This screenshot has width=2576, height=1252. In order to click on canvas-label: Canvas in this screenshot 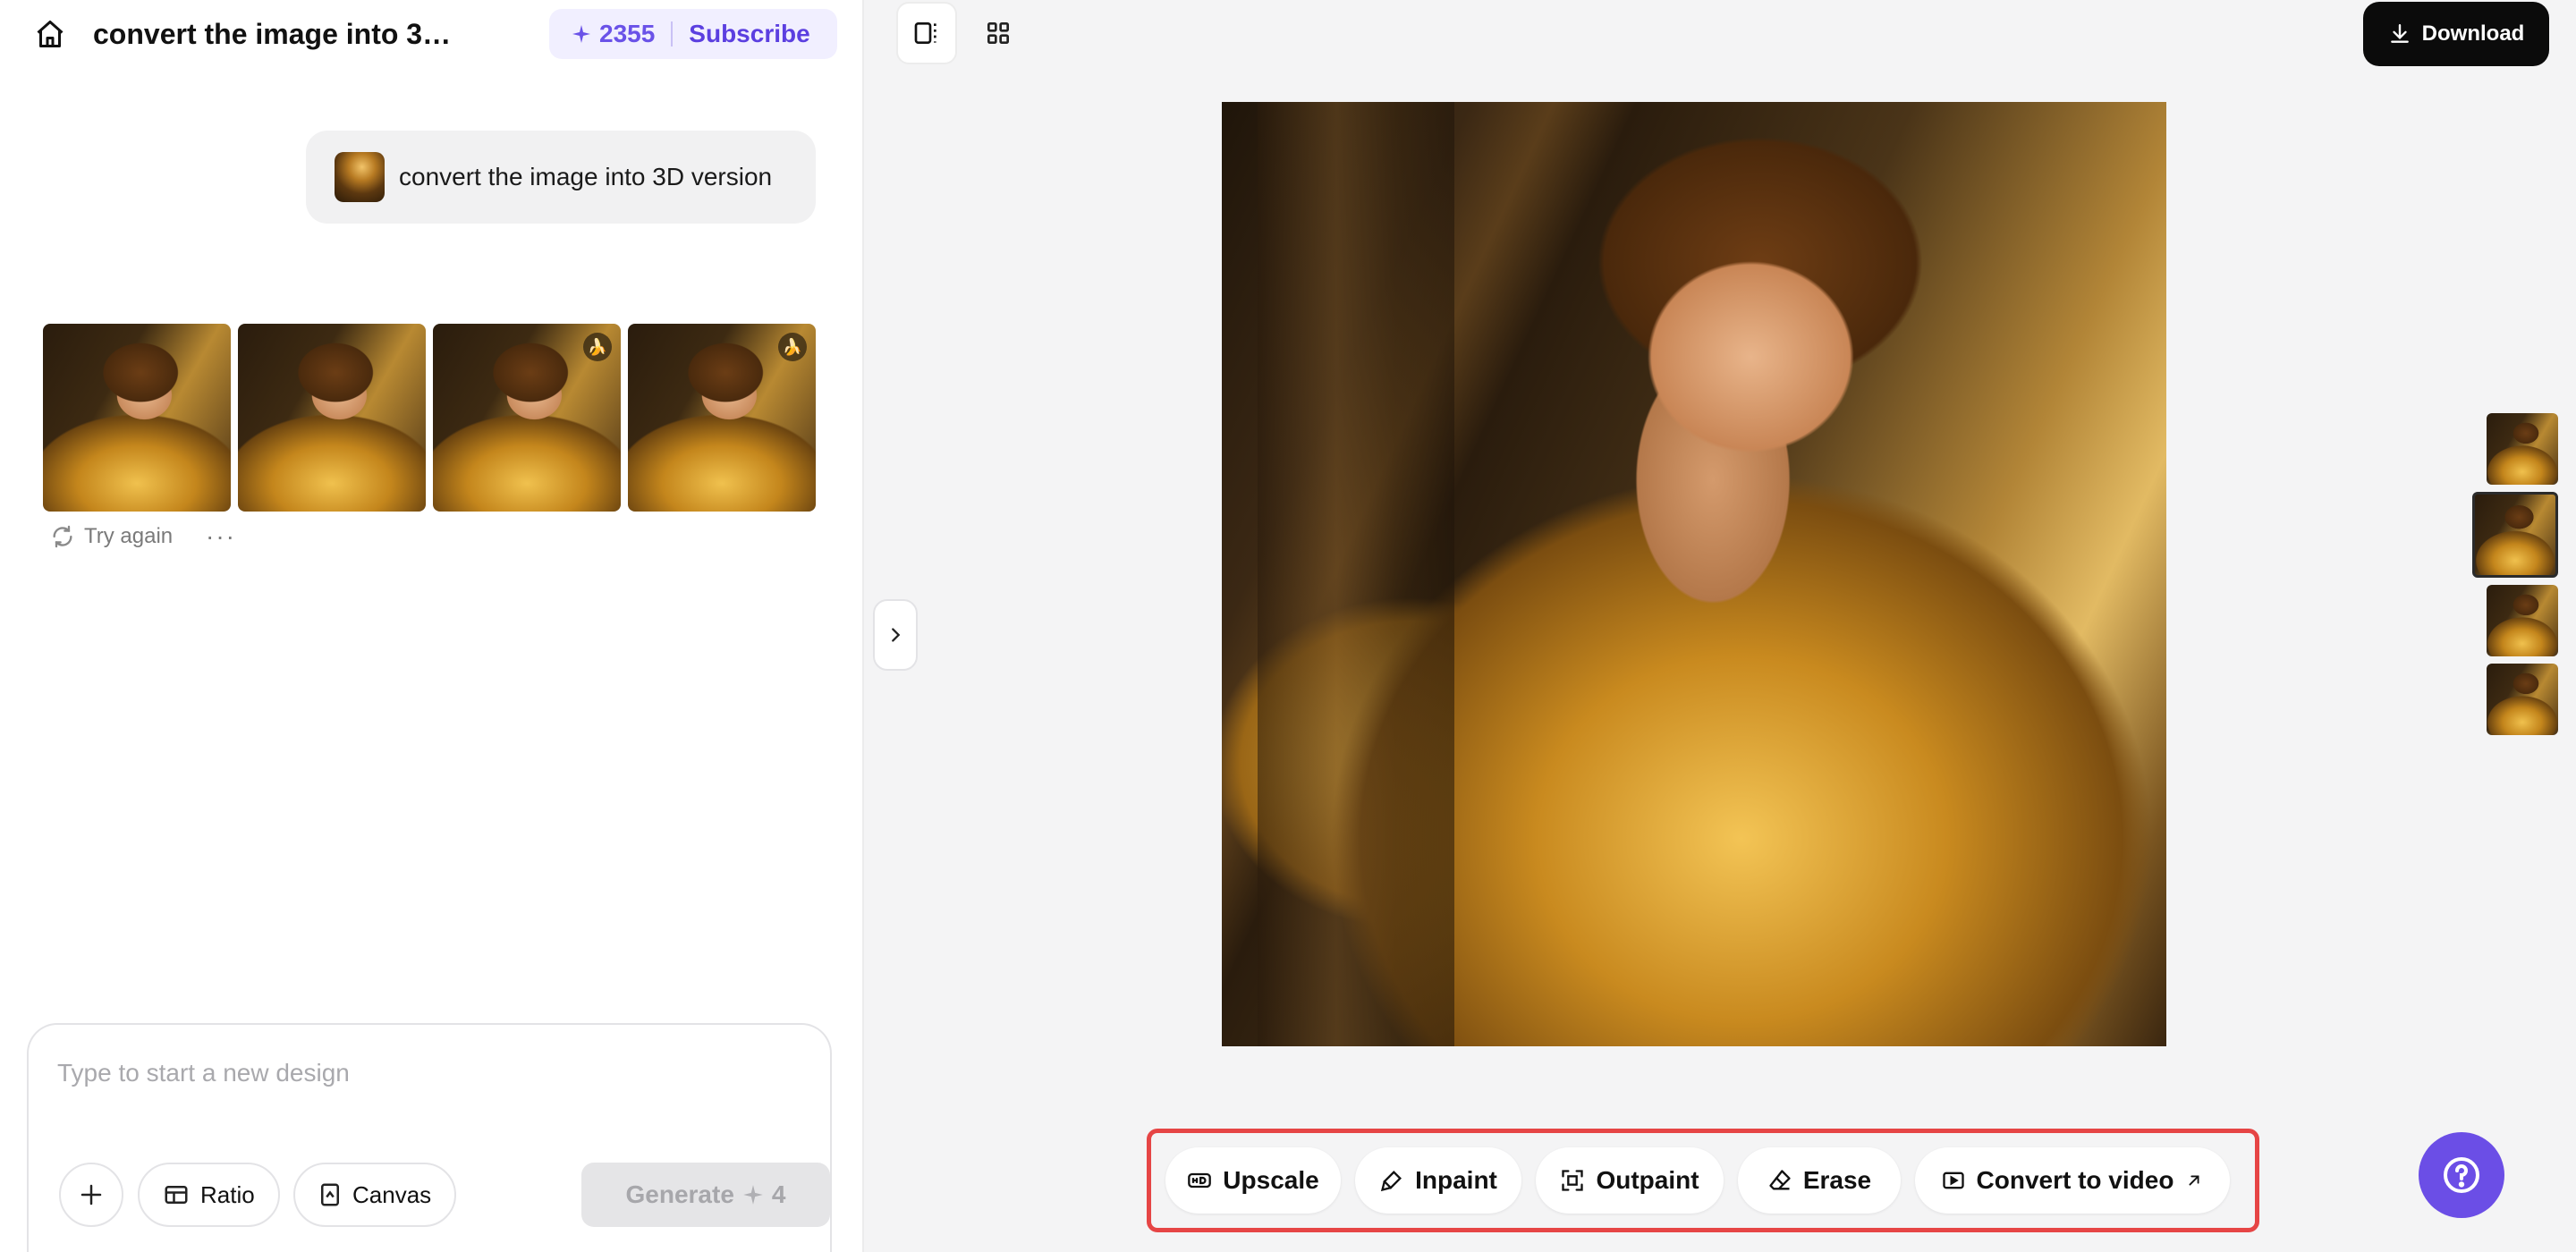, I will do `click(392, 1194)`.